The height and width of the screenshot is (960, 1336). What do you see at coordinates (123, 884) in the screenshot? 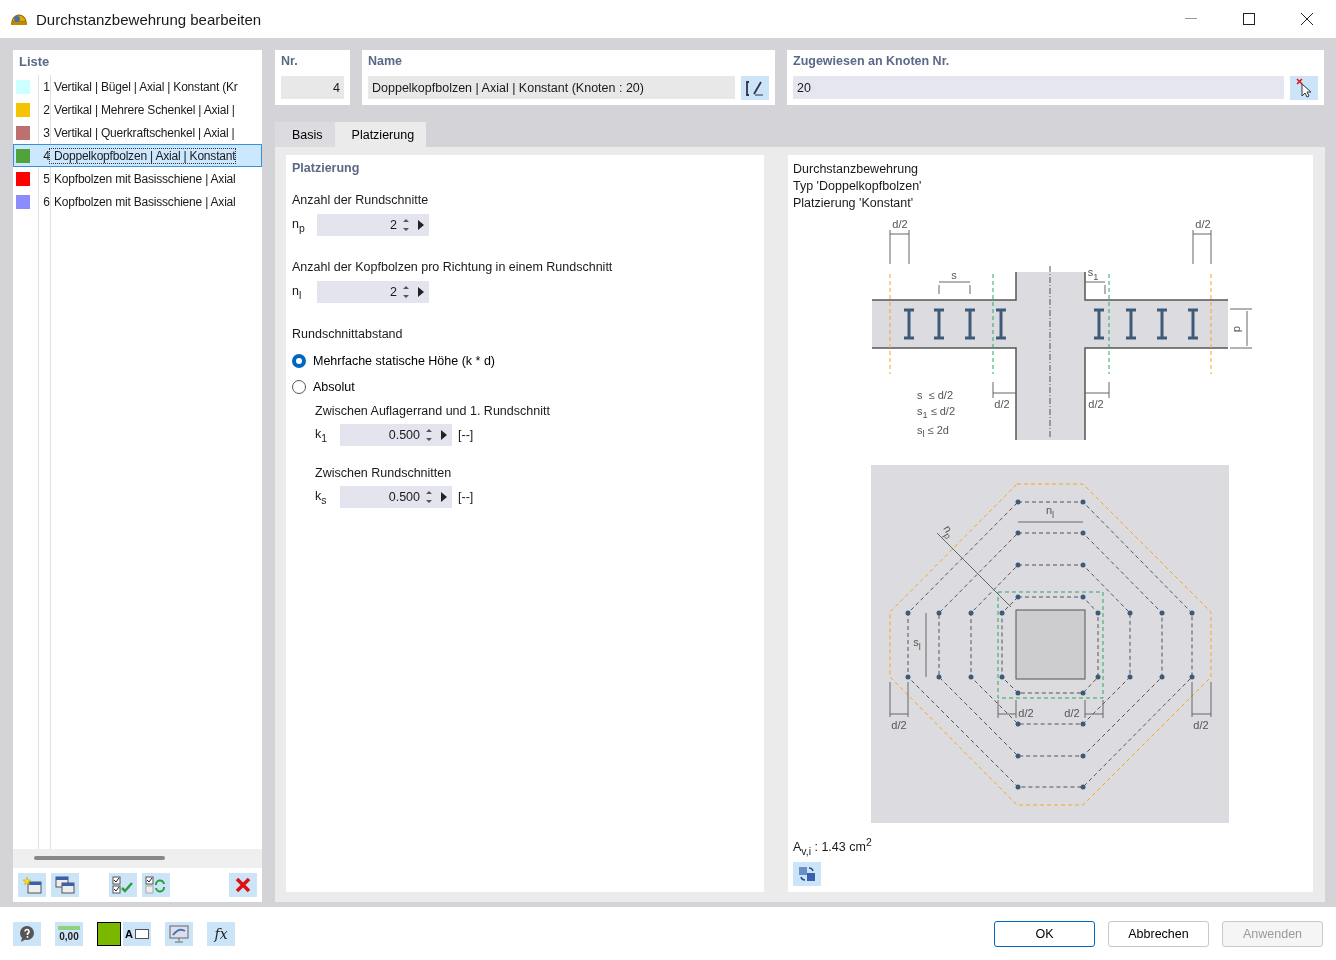
I see `check-all-icon` at bounding box center [123, 884].